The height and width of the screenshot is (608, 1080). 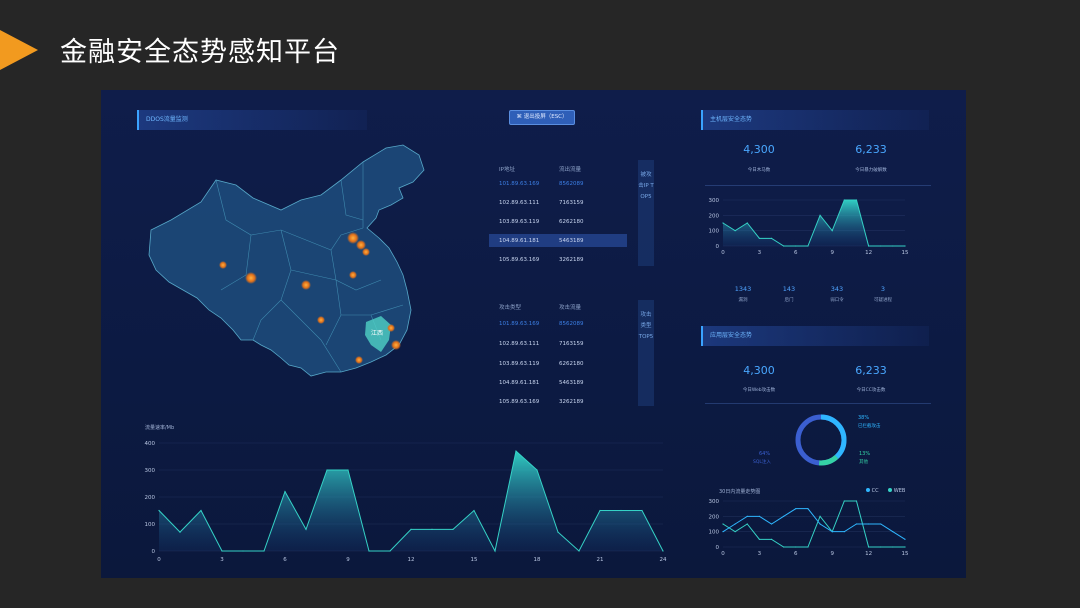 I want to click on y-tick-label: 400, so click(x=150, y=444).